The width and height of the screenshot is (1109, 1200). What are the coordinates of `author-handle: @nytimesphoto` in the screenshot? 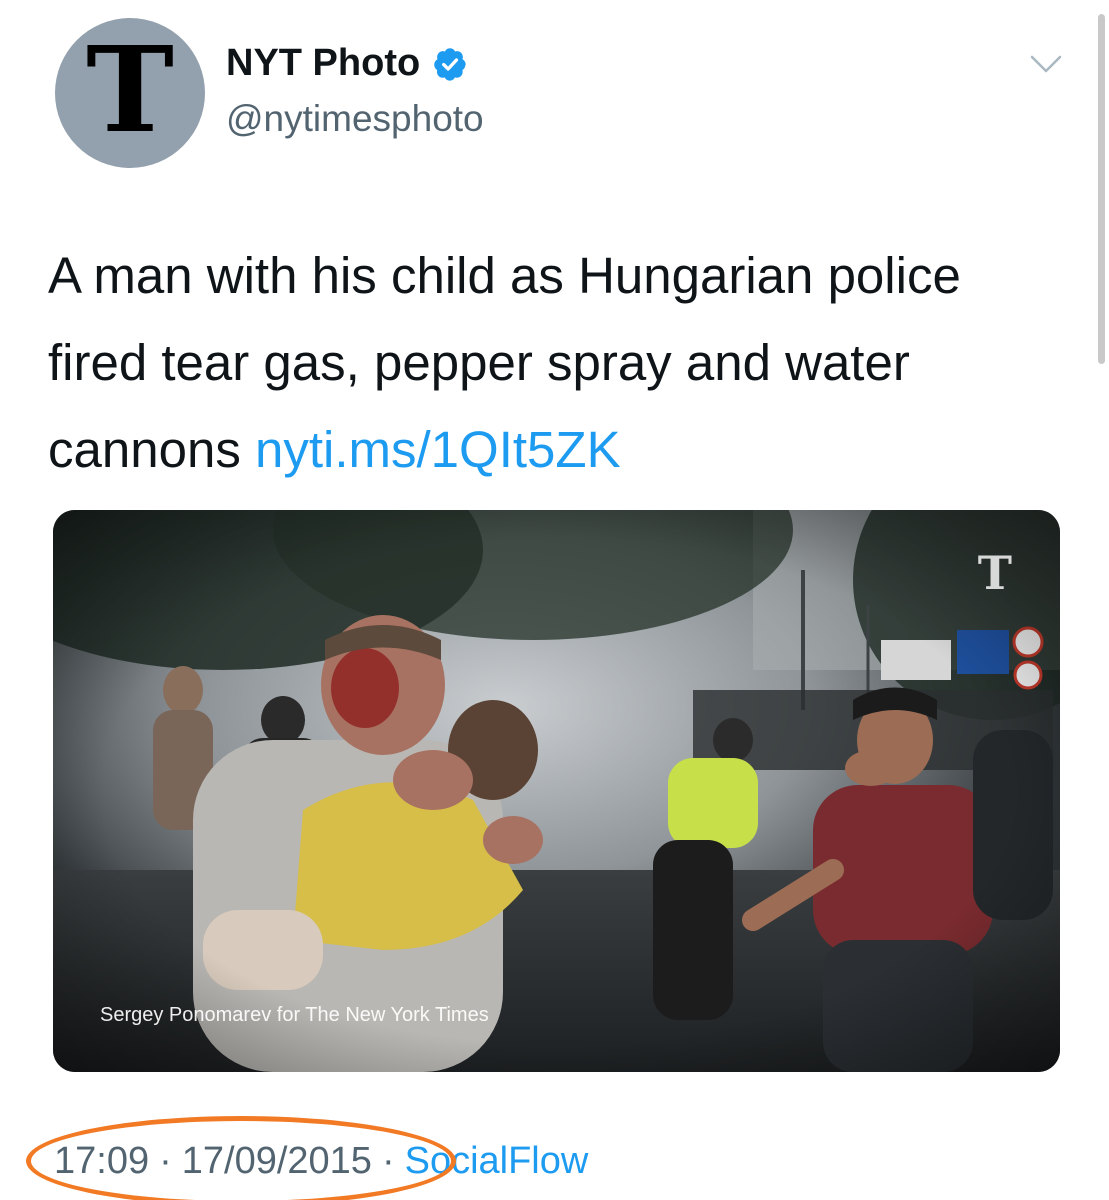 It's located at (355, 119).